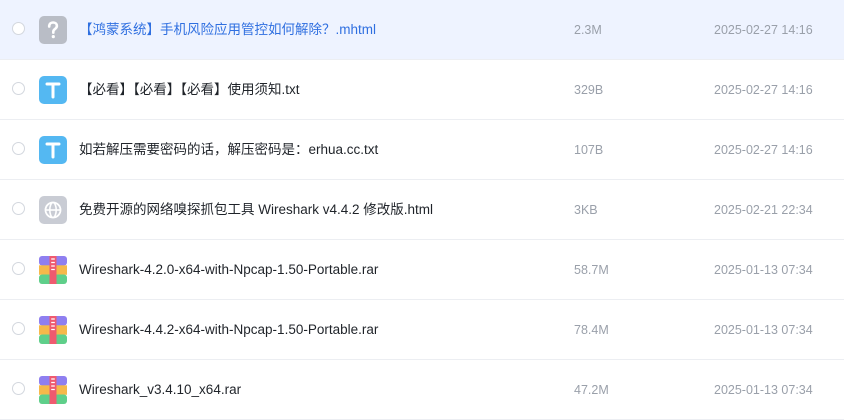 Image resolution: width=844 pixels, height=420 pixels. Describe the element at coordinates (256, 210) in the screenshot. I see `file-name-link: 免费开源的网络嗅探抓包工具 Wireshark v4.4.2 修改版.html` at that location.